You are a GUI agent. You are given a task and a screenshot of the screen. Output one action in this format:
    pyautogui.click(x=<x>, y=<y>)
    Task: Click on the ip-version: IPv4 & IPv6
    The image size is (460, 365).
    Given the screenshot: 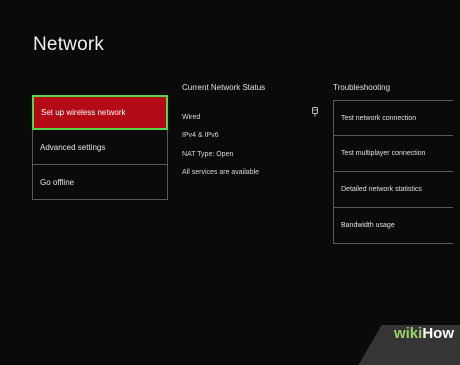 What is the action you would take?
    pyautogui.click(x=200, y=136)
    